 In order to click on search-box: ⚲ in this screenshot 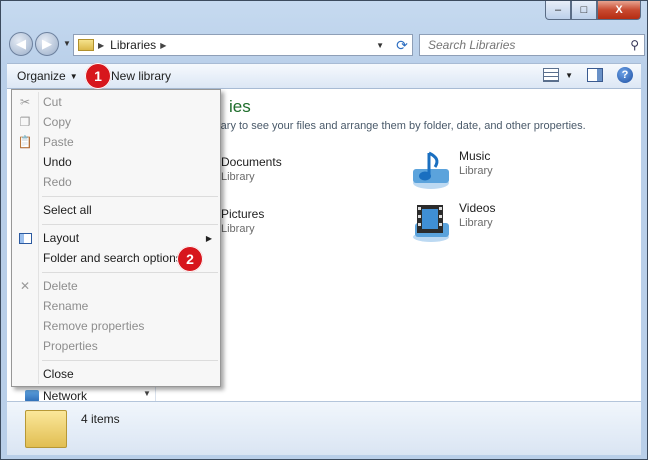, I will do `click(532, 45)`.